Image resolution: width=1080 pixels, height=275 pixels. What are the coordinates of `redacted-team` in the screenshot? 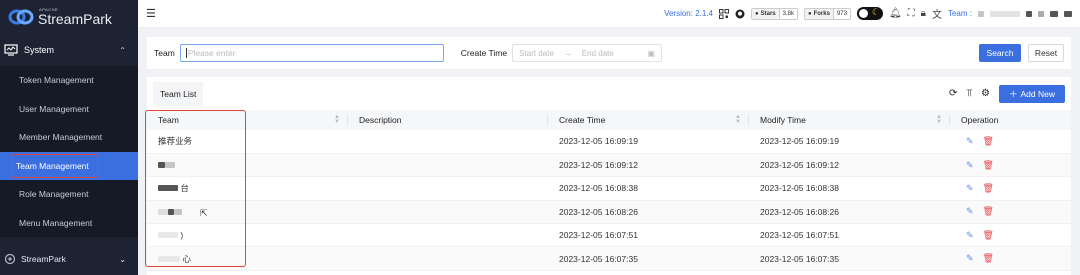 It's located at (1029, 13).